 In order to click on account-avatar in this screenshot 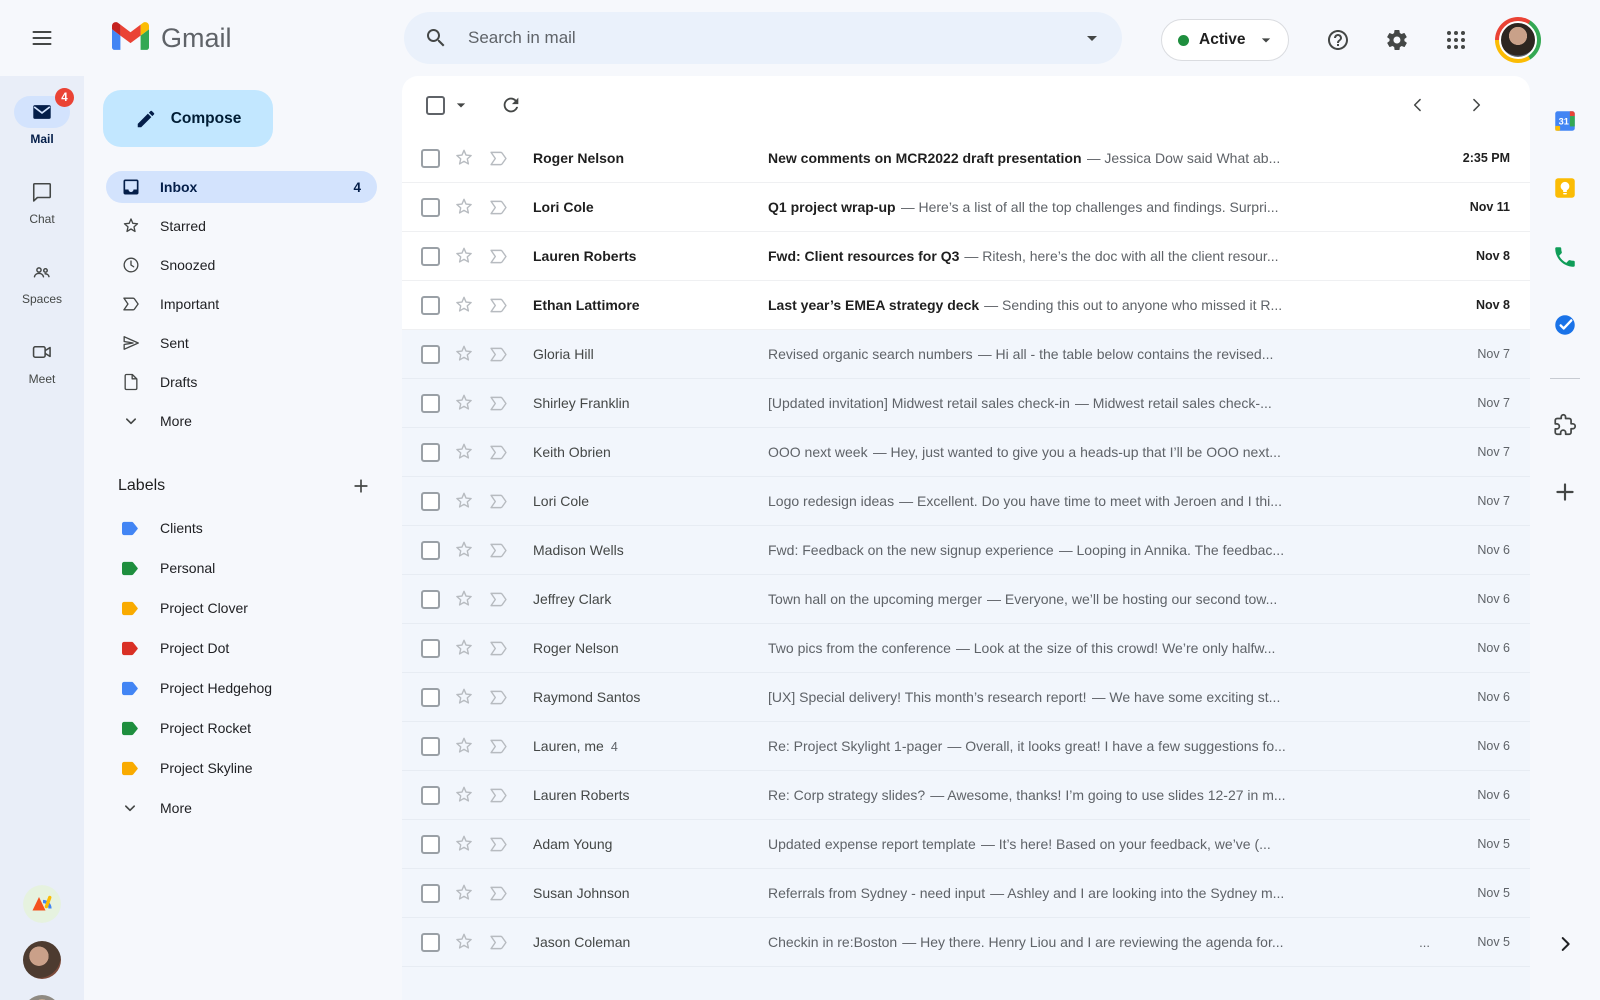, I will do `click(1518, 40)`.